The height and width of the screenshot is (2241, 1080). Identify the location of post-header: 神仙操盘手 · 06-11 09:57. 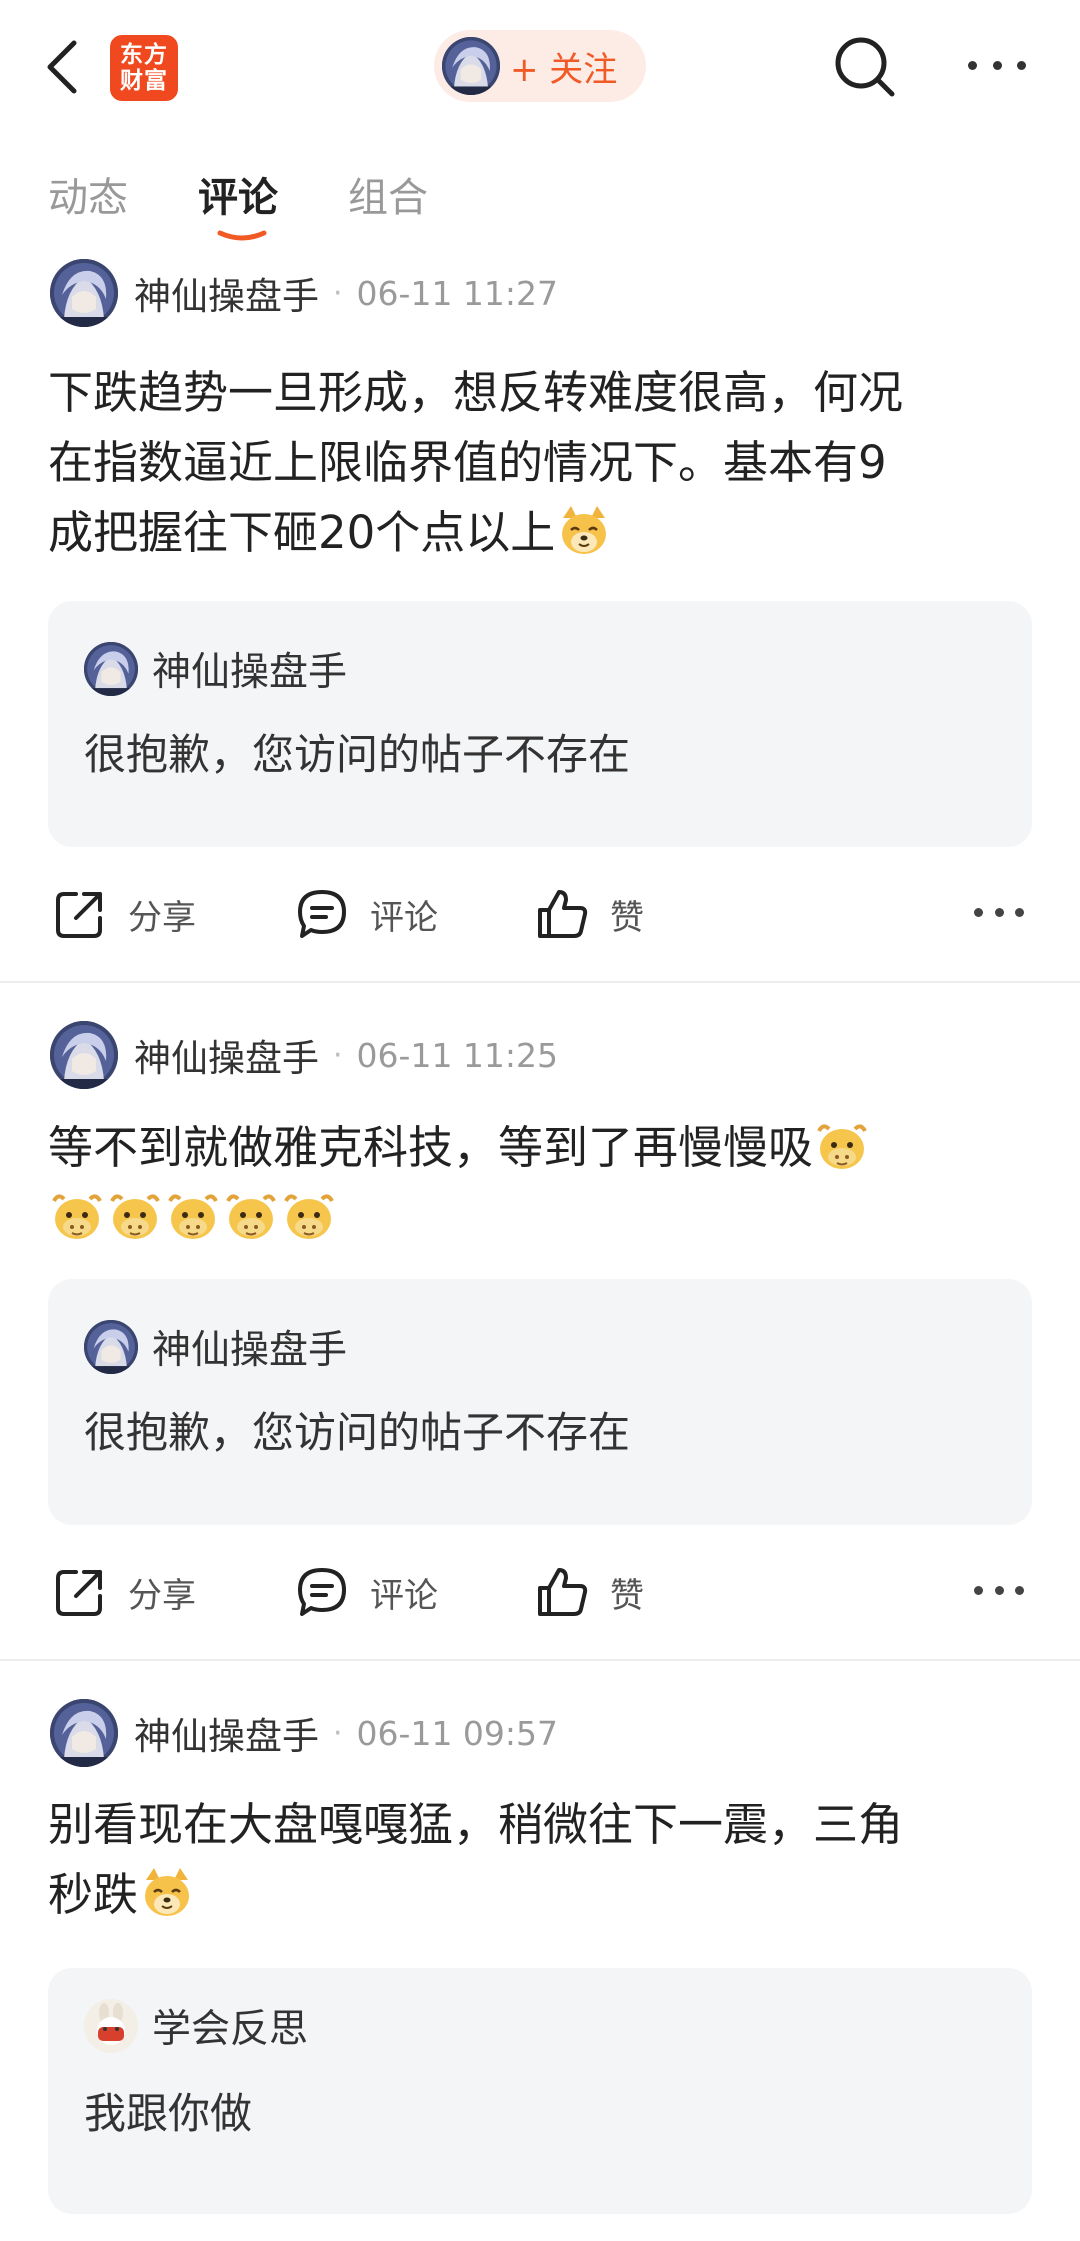
(304, 1733).